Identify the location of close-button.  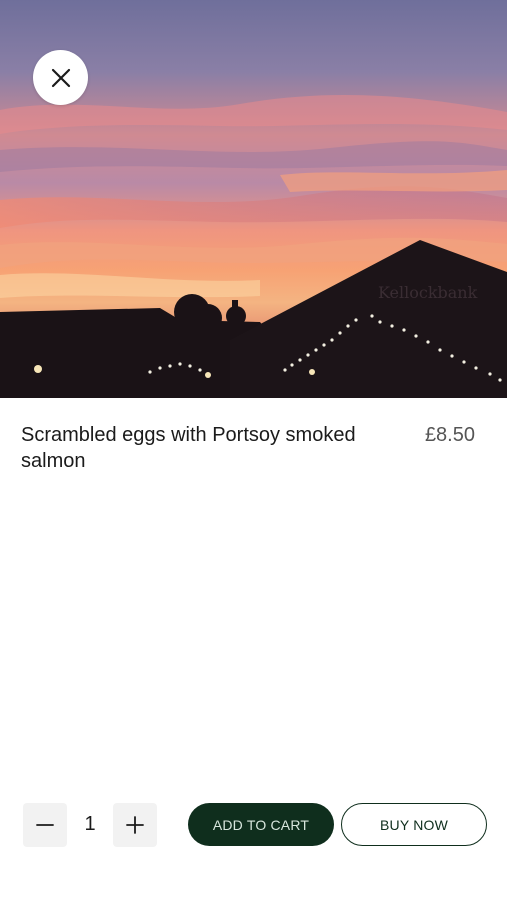
(60, 77).